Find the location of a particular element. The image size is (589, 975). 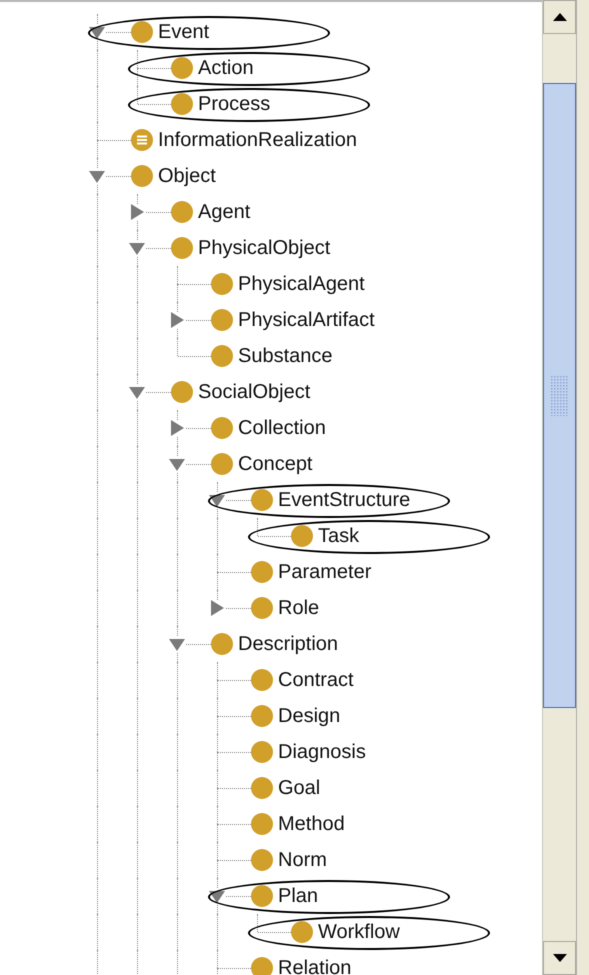

class-label: Task is located at coordinates (339, 536).